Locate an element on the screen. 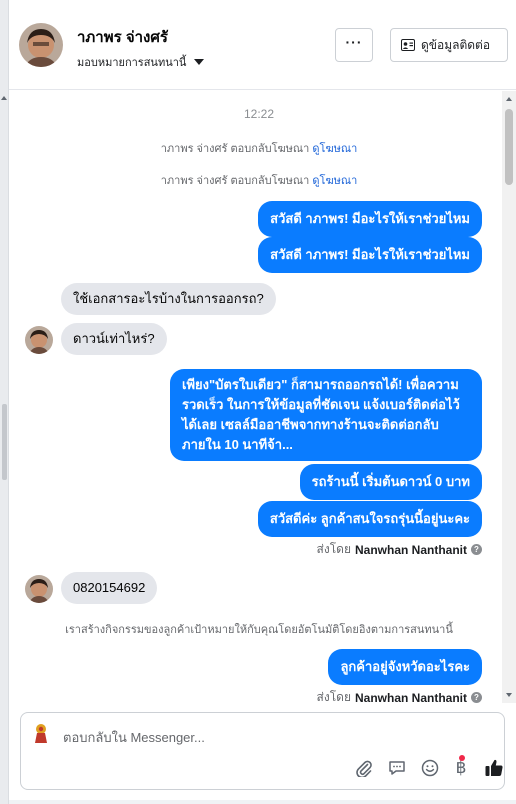  paperclip-icon is located at coordinates (364, 768).